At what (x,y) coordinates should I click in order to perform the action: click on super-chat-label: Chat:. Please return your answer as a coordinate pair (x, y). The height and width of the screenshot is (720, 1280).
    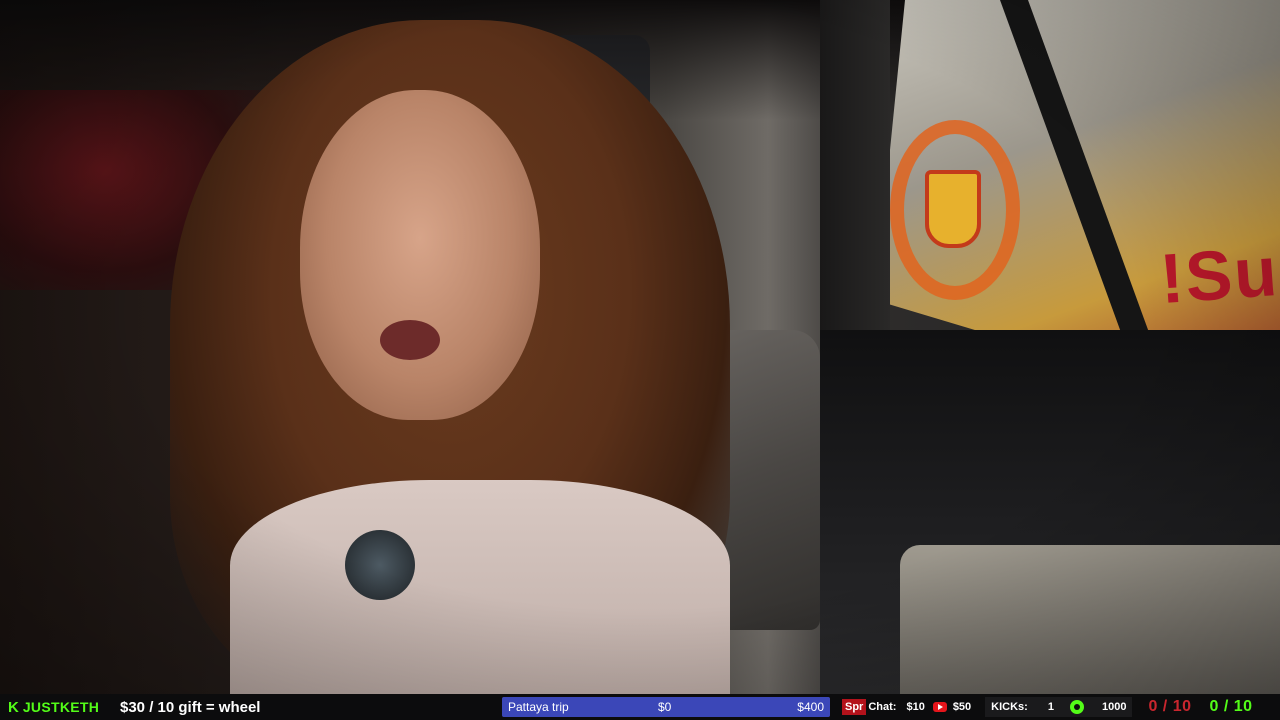
    Looking at the image, I should click on (882, 707).